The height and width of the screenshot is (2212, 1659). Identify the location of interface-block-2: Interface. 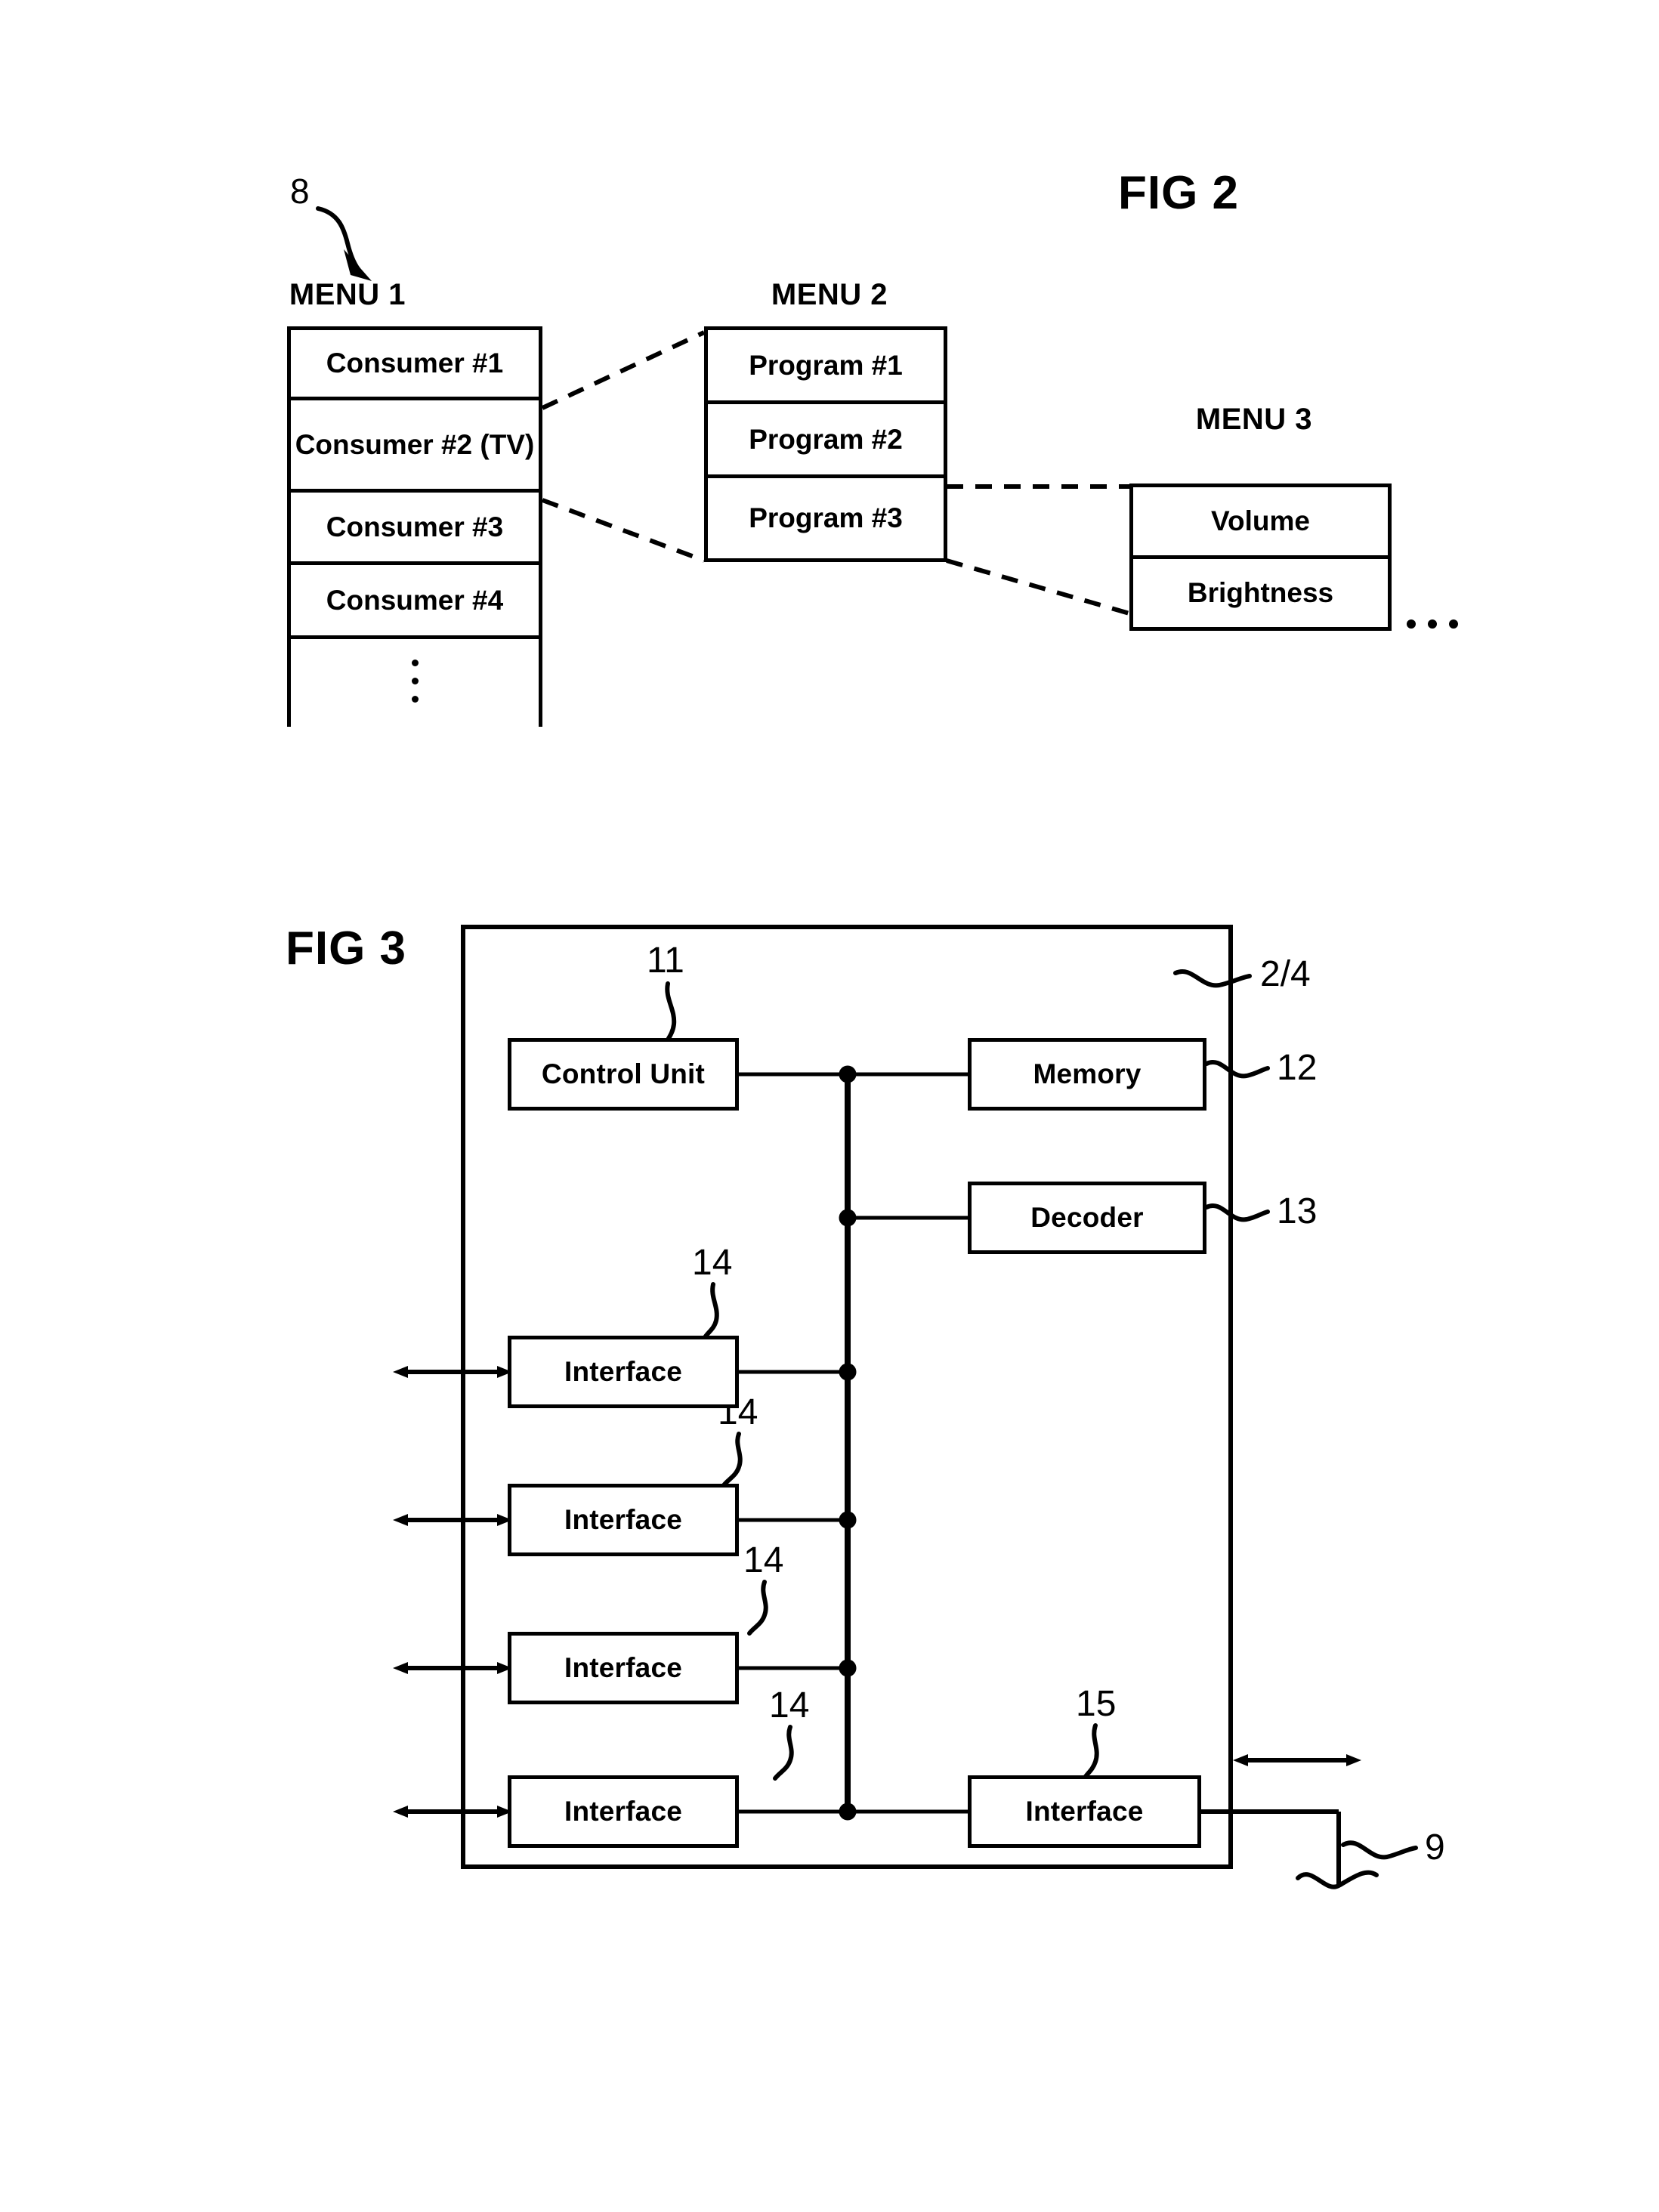
(624, 1520).